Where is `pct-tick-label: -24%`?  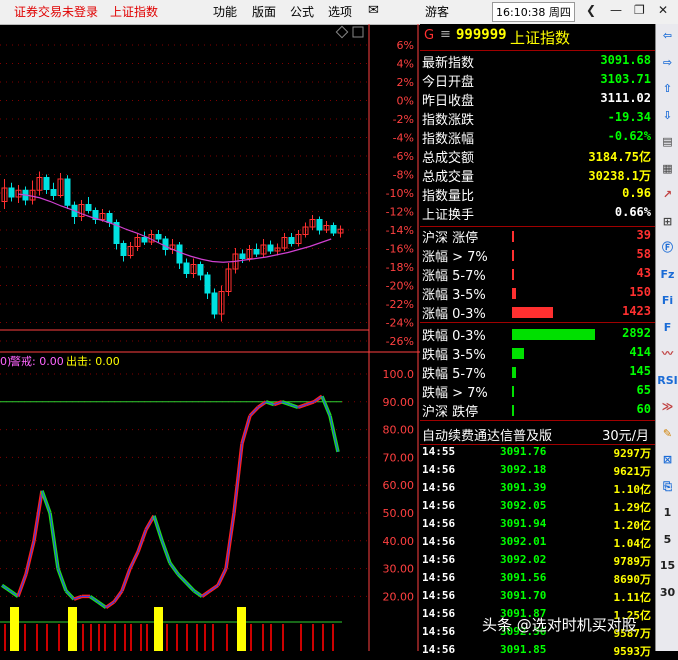
pct-tick-label: -24% is located at coordinates (400, 323).